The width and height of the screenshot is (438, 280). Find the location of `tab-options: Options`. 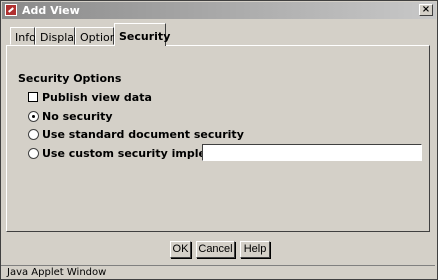

tab-options: Options is located at coordinates (98, 36).